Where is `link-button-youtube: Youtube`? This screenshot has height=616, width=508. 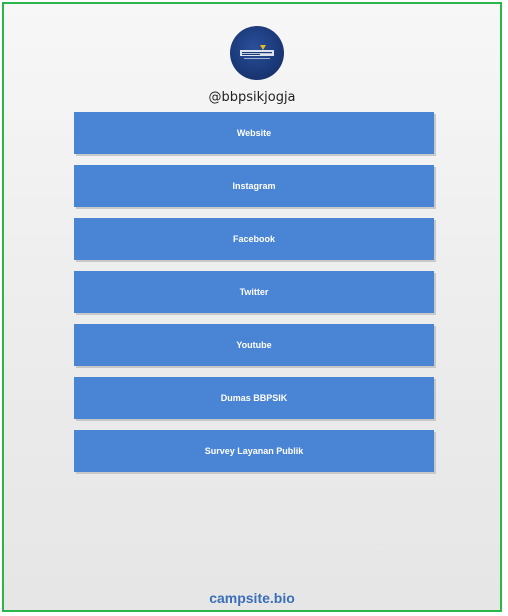
link-button-youtube: Youtube is located at coordinates (254, 345).